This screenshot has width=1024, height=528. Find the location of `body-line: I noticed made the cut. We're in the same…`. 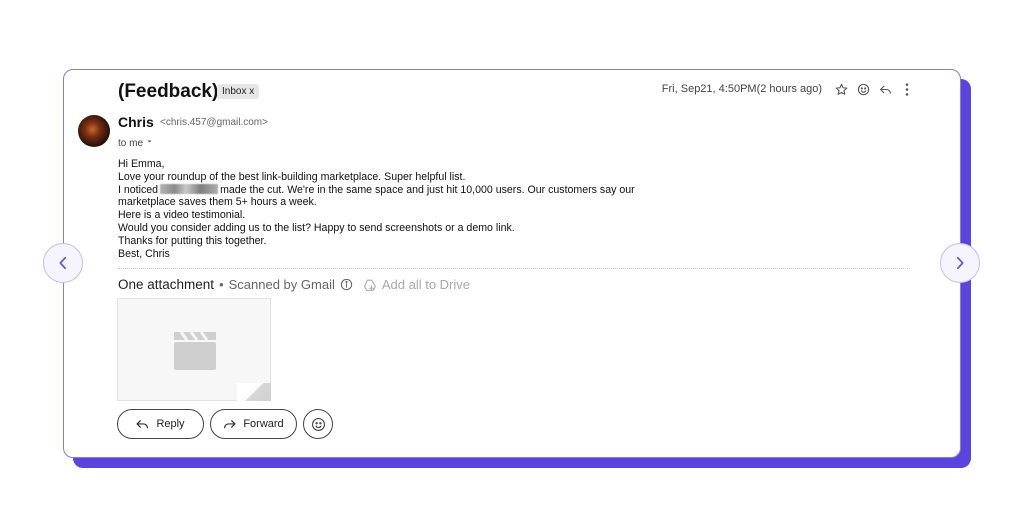

body-line: I noticed made the cut. We're in the same… is located at coordinates (418, 190).